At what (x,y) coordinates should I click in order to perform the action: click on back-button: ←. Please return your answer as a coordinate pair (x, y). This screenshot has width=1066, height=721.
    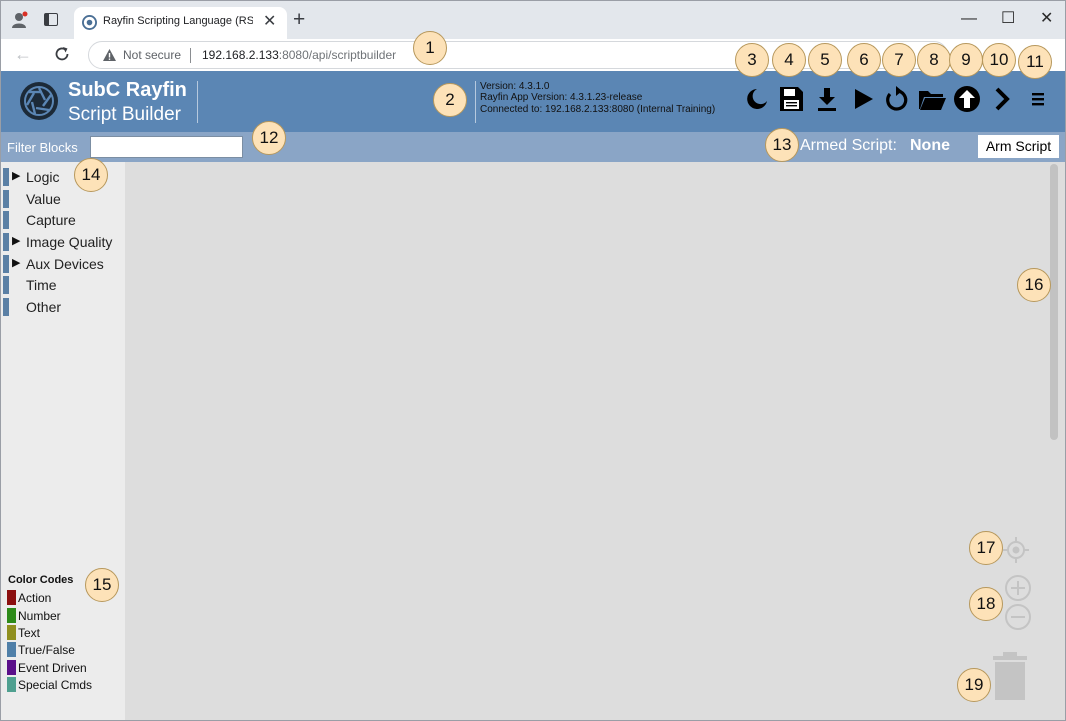
    Looking at the image, I should click on (23, 54).